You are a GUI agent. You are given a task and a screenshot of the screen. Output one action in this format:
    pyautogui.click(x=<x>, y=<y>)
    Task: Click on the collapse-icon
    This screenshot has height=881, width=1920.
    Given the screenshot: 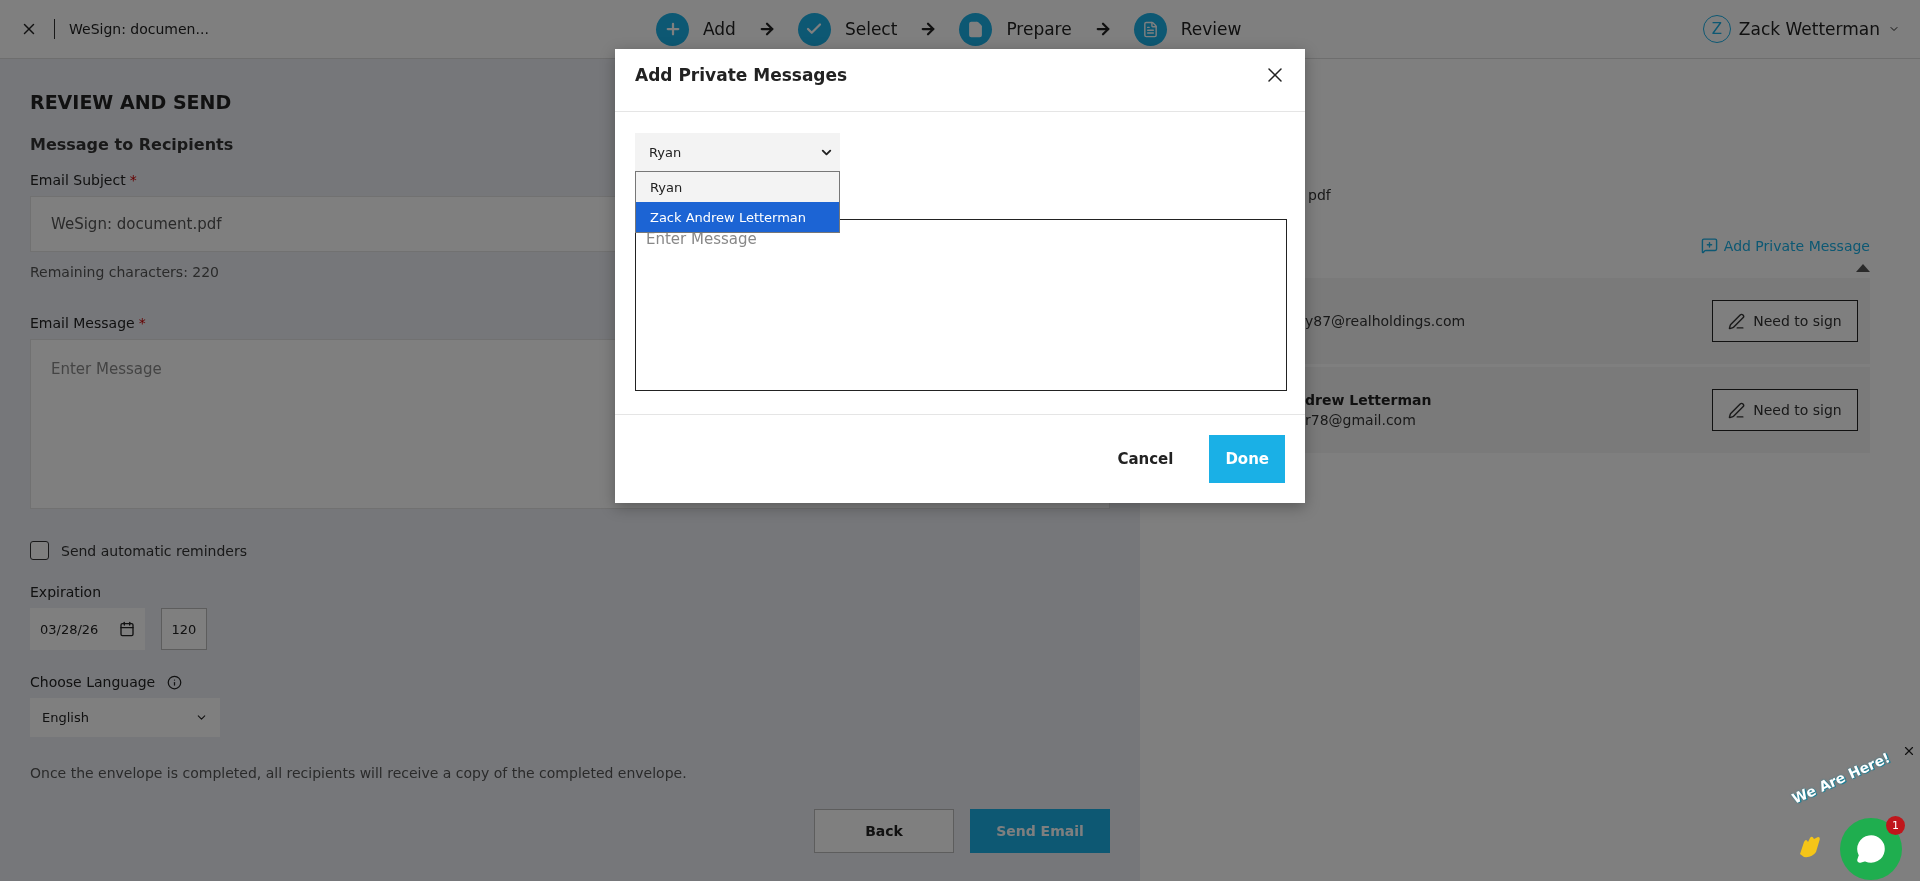 What is the action you would take?
    pyautogui.click(x=1863, y=268)
    